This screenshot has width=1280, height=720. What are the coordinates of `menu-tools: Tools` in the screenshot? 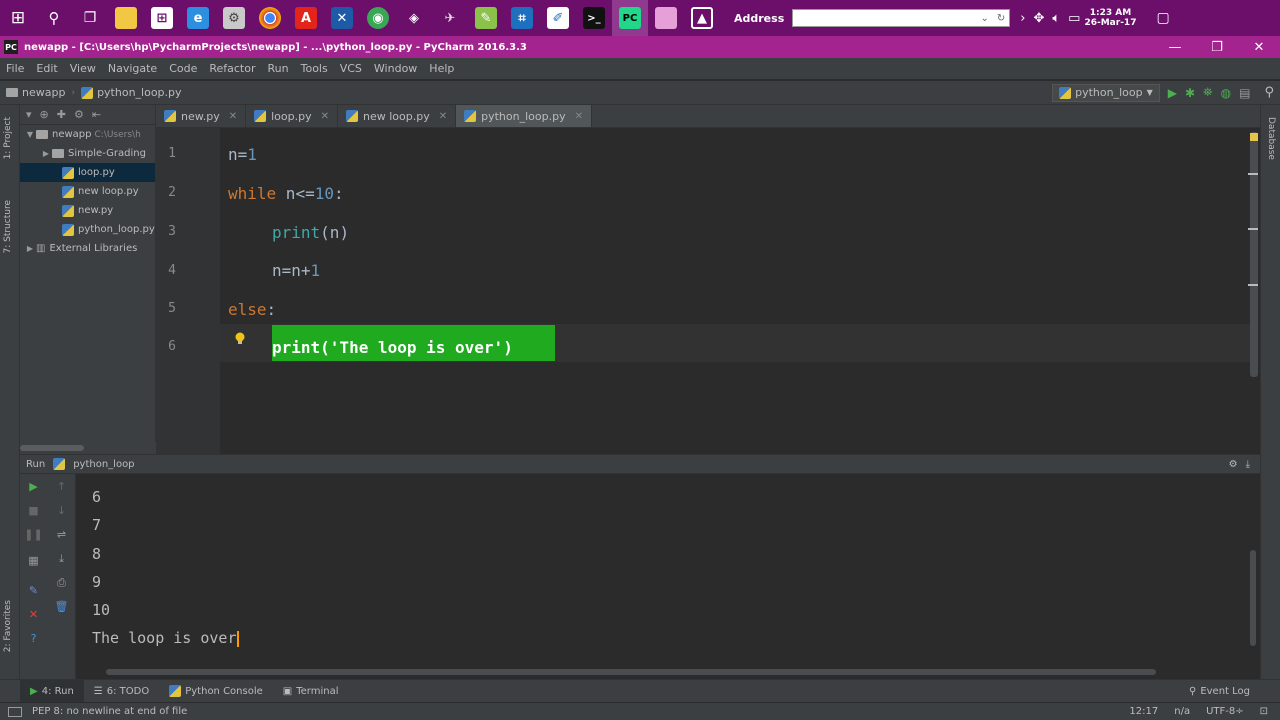 It's located at (314, 68).